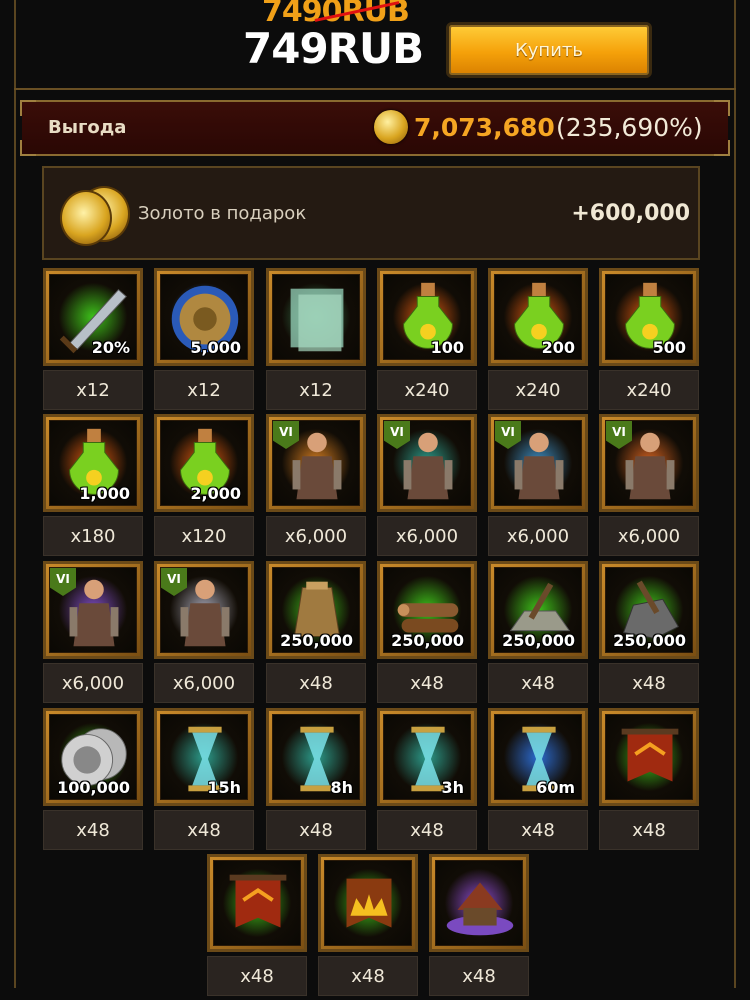  Describe the element at coordinates (427, 317) in the screenshot. I see `reward-tile: 100` at that location.